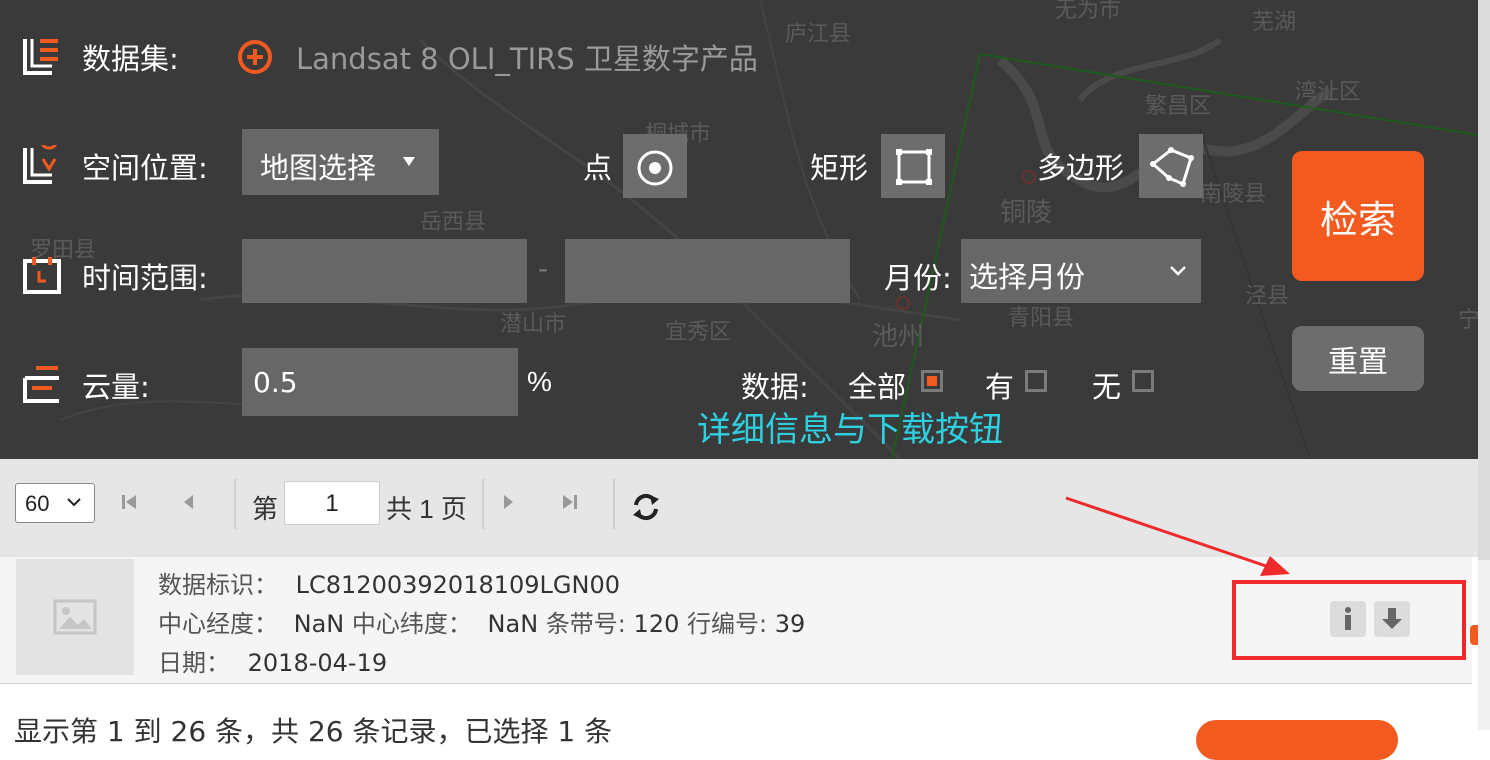 This screenshot has width=1490, height=760. Describe the element at coordinates (539, 381) in the screenshot. I see `cloud-unit: %` at that location.